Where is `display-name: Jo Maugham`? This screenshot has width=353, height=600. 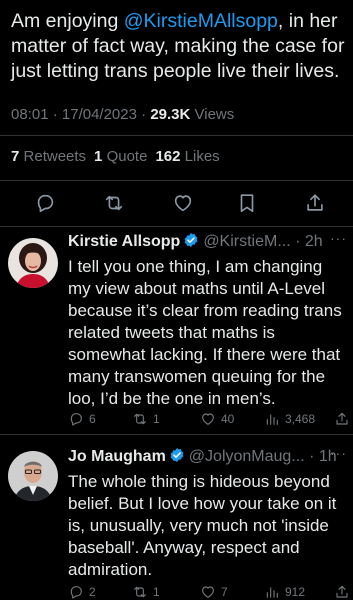
display-name: Jo Maugham is located at coordinates (117, 456).